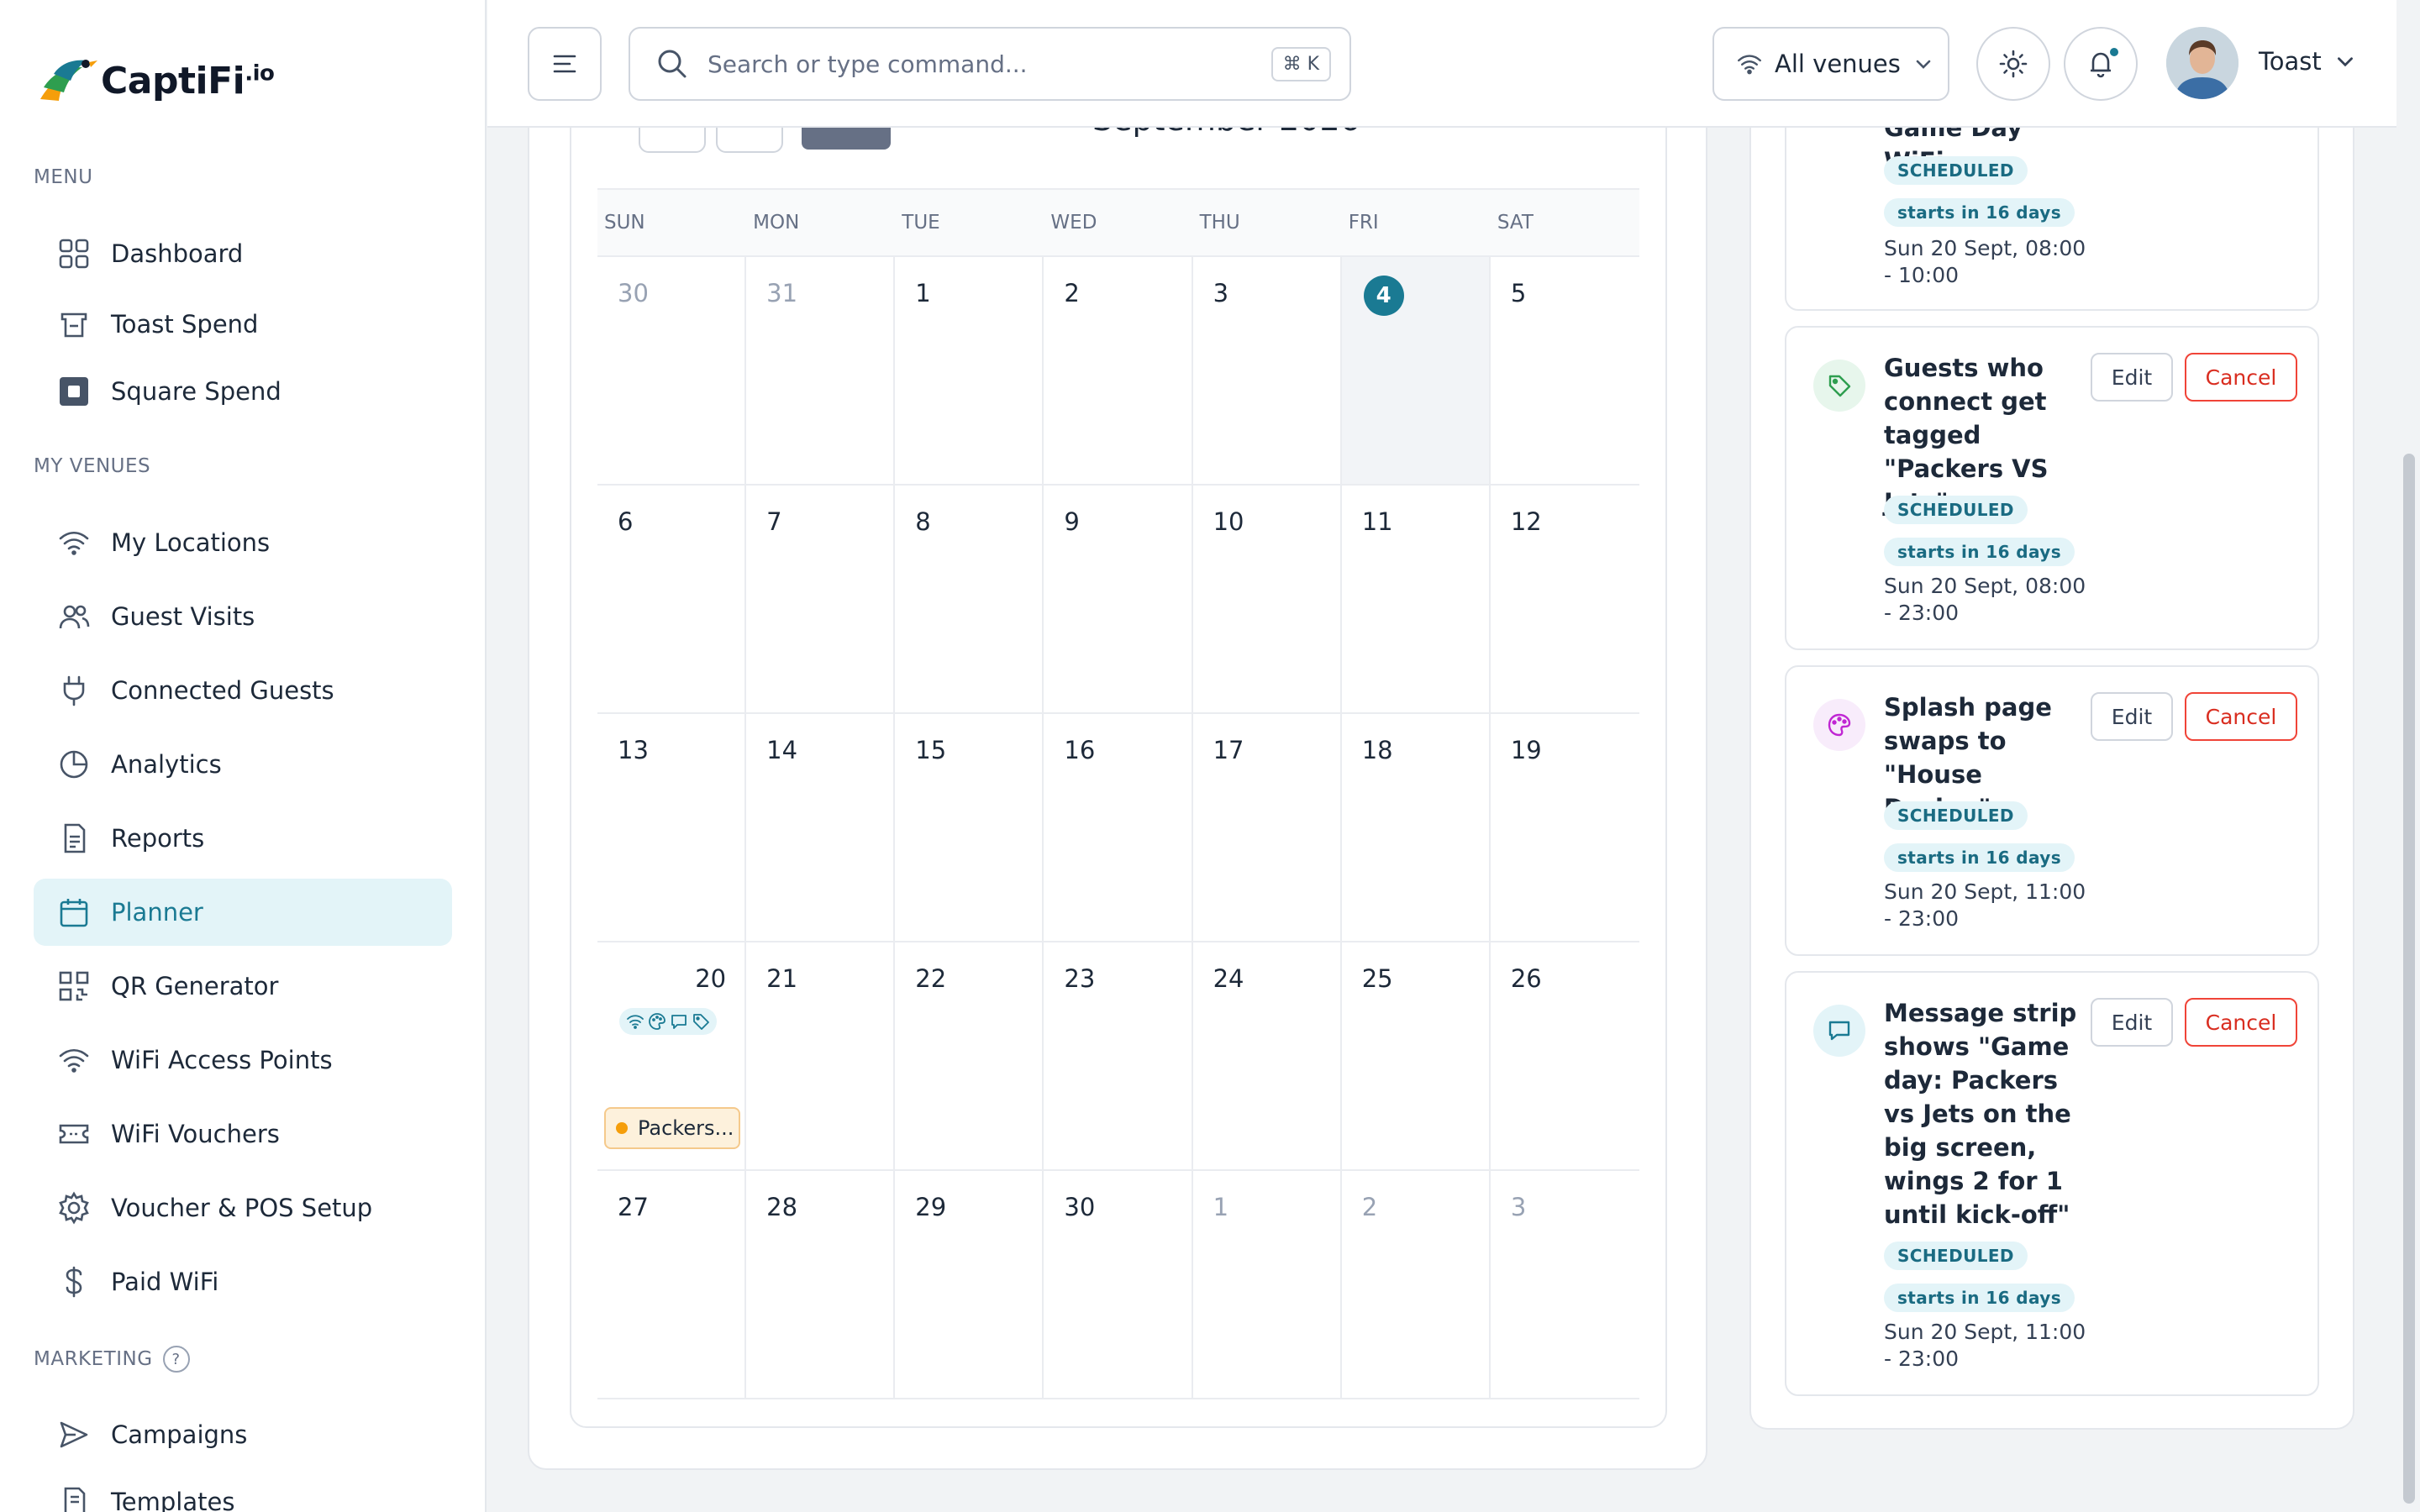  I want to click on calendar-day: 15, so click(969, 828).